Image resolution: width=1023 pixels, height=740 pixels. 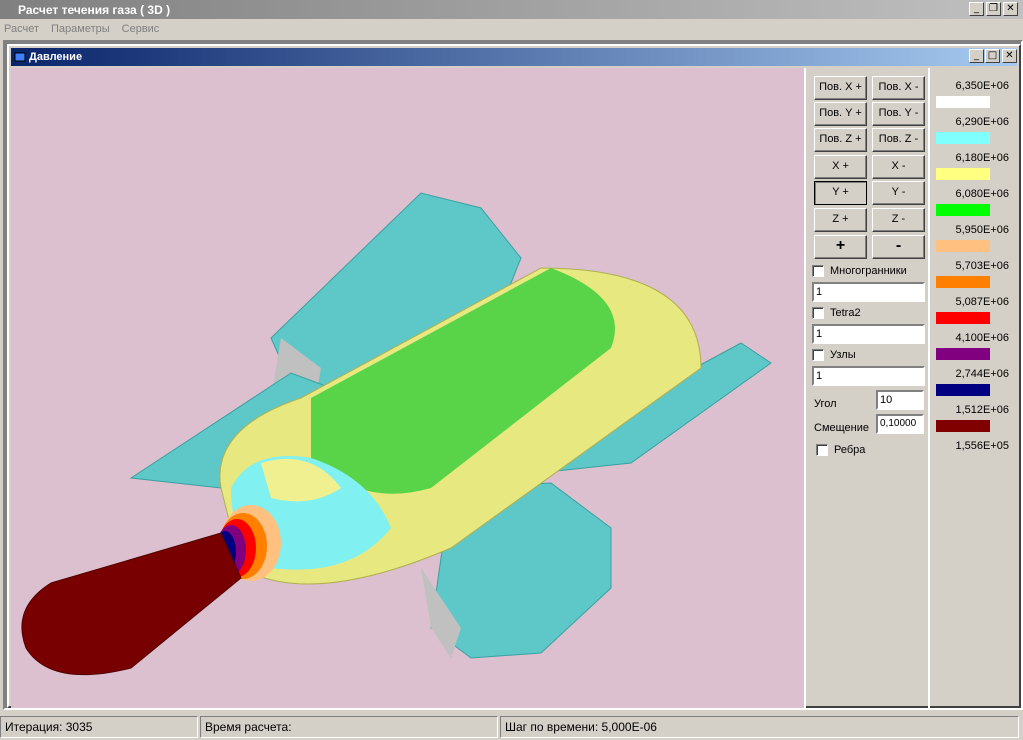 I want to click on legend-value: 5,950E+06, so click(x=982, y=230).